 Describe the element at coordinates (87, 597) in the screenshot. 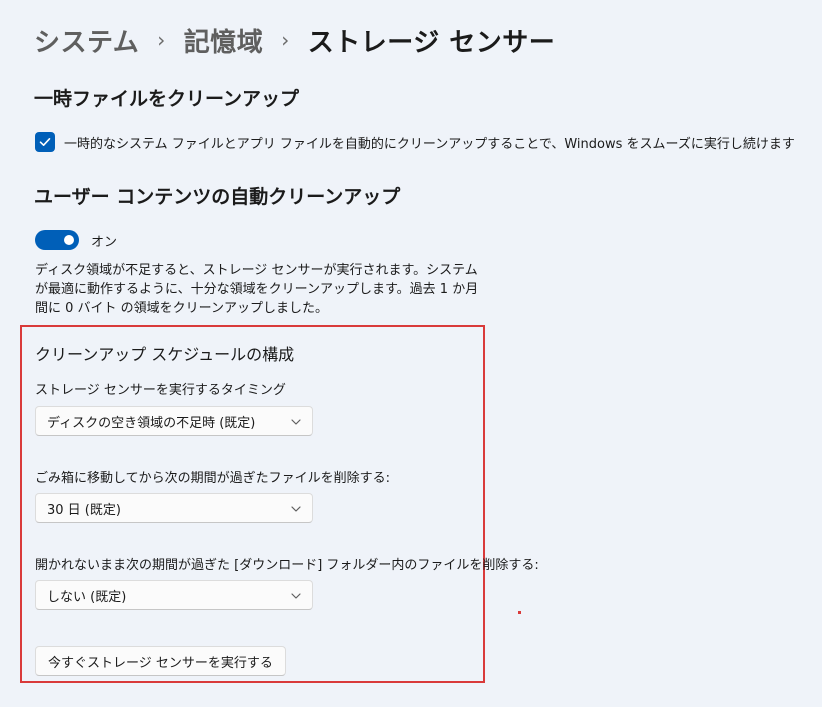

I see `downloads-value: しない (既定)` at that location.